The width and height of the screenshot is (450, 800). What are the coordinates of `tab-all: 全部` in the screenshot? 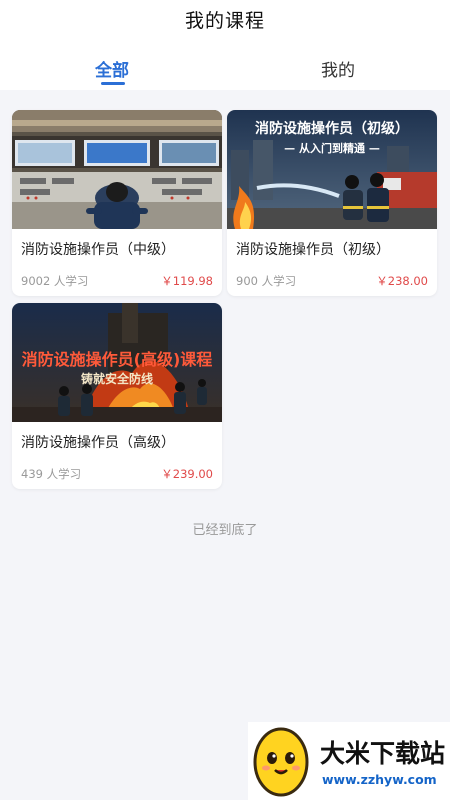 It's located at (112, 68).